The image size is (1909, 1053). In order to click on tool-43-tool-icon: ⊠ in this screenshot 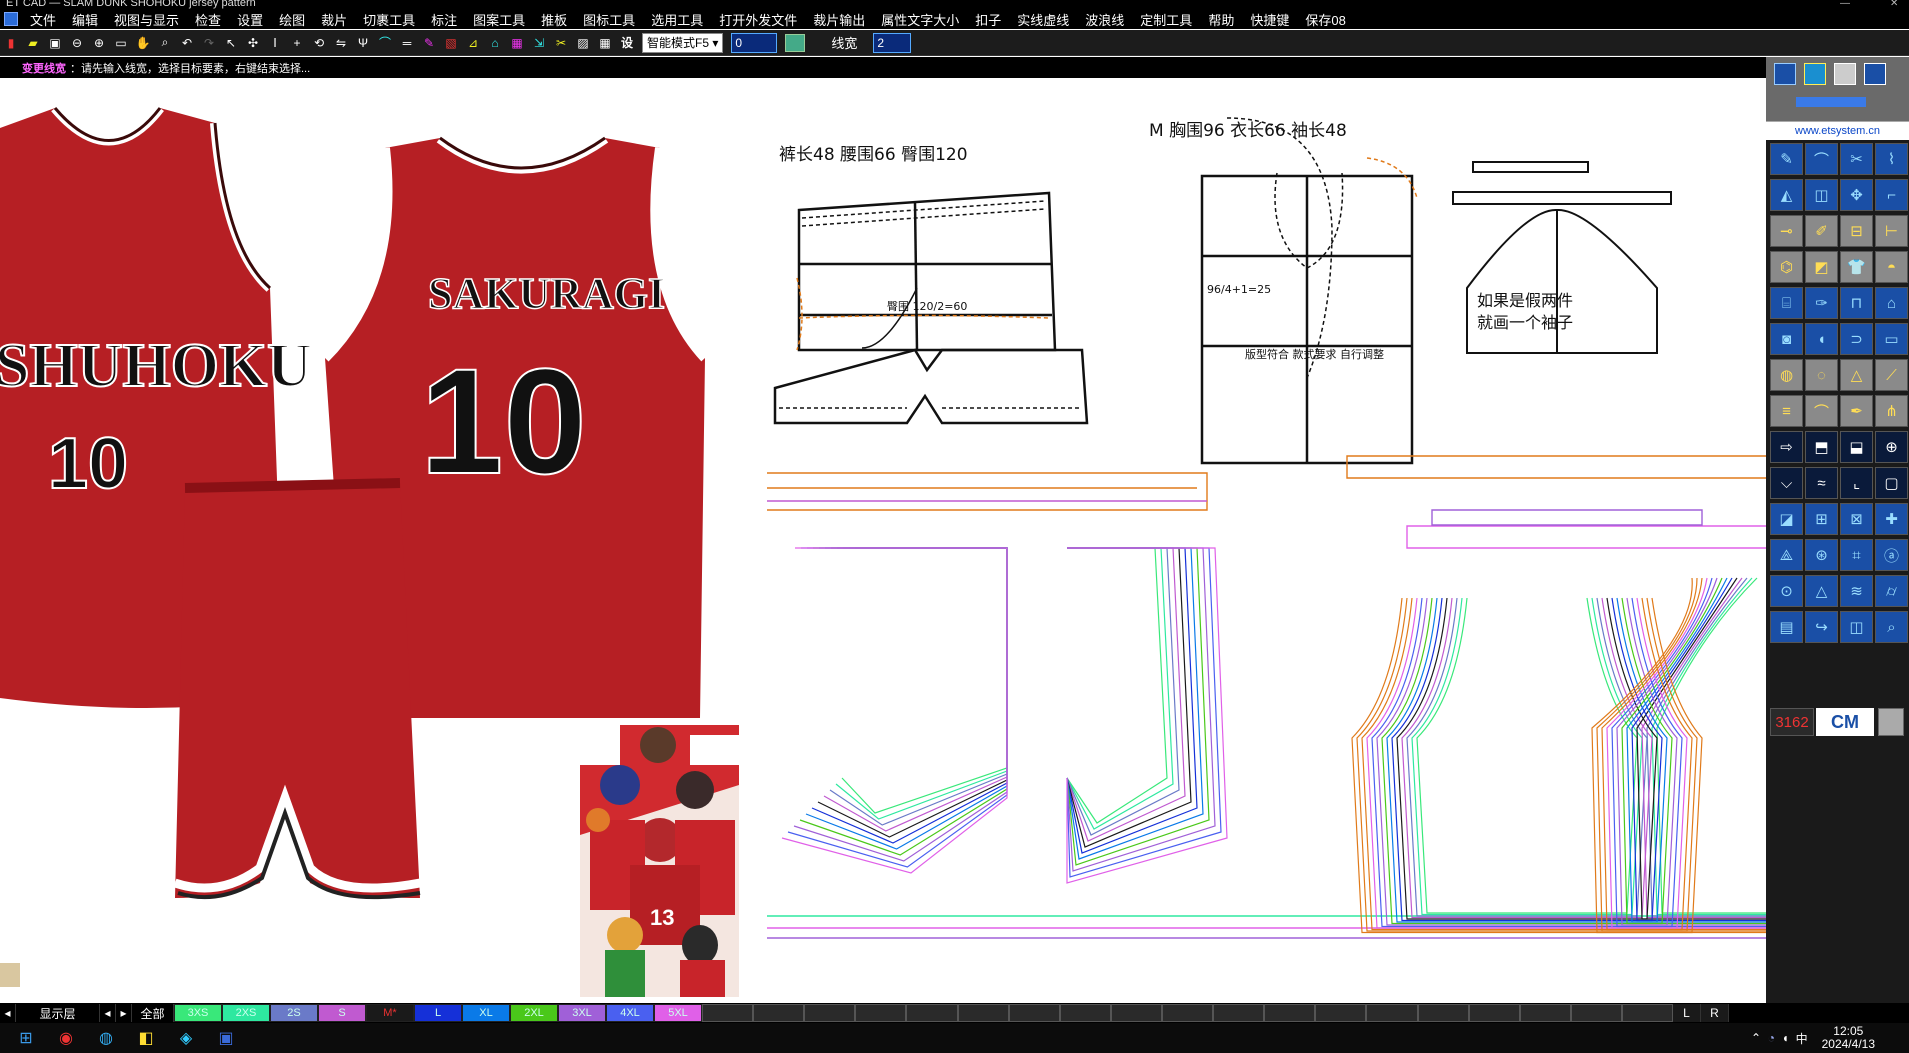, I will do `click(1856, 519)`.